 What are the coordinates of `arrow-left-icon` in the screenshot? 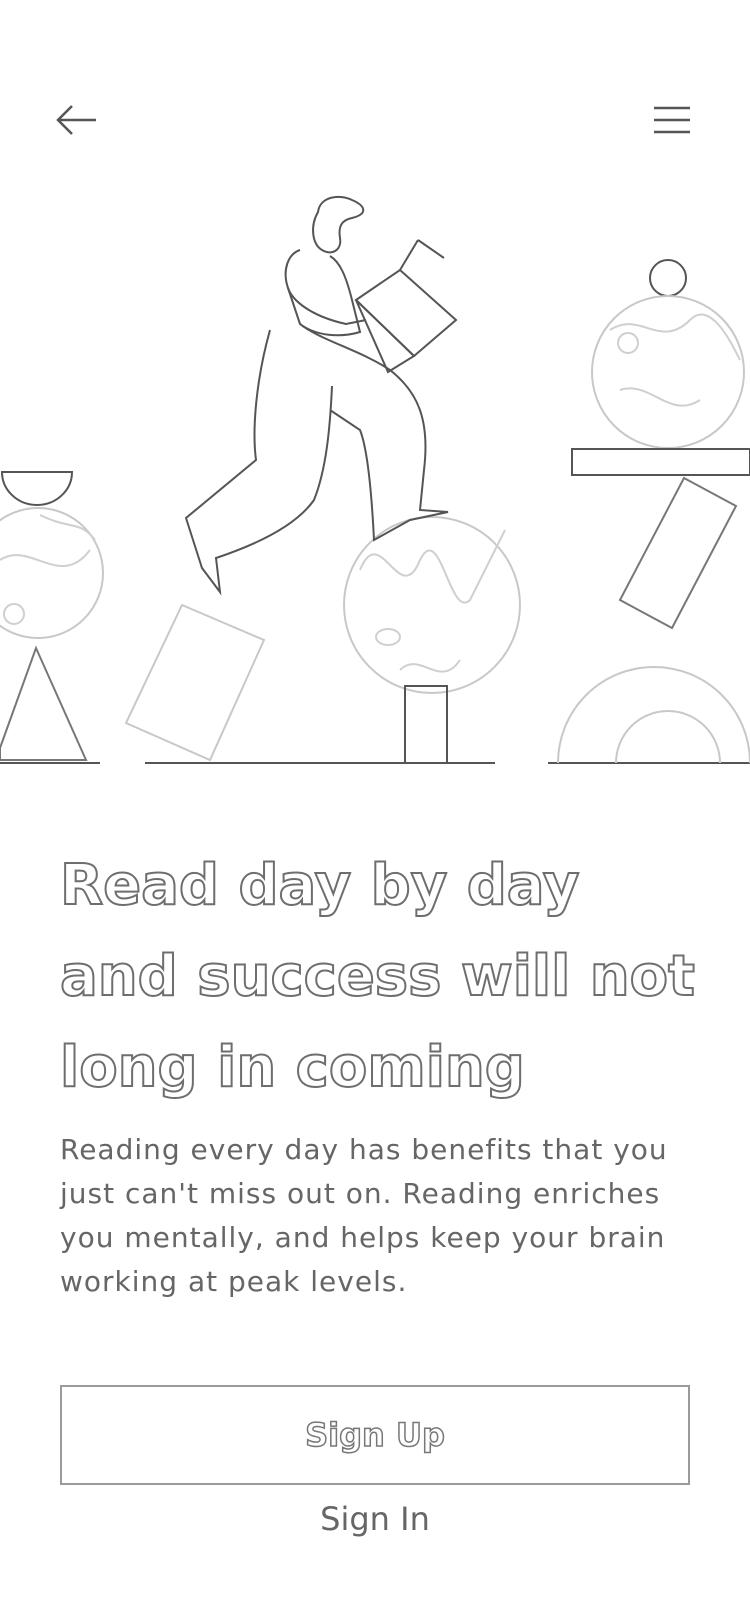 It's located at (76, 120).